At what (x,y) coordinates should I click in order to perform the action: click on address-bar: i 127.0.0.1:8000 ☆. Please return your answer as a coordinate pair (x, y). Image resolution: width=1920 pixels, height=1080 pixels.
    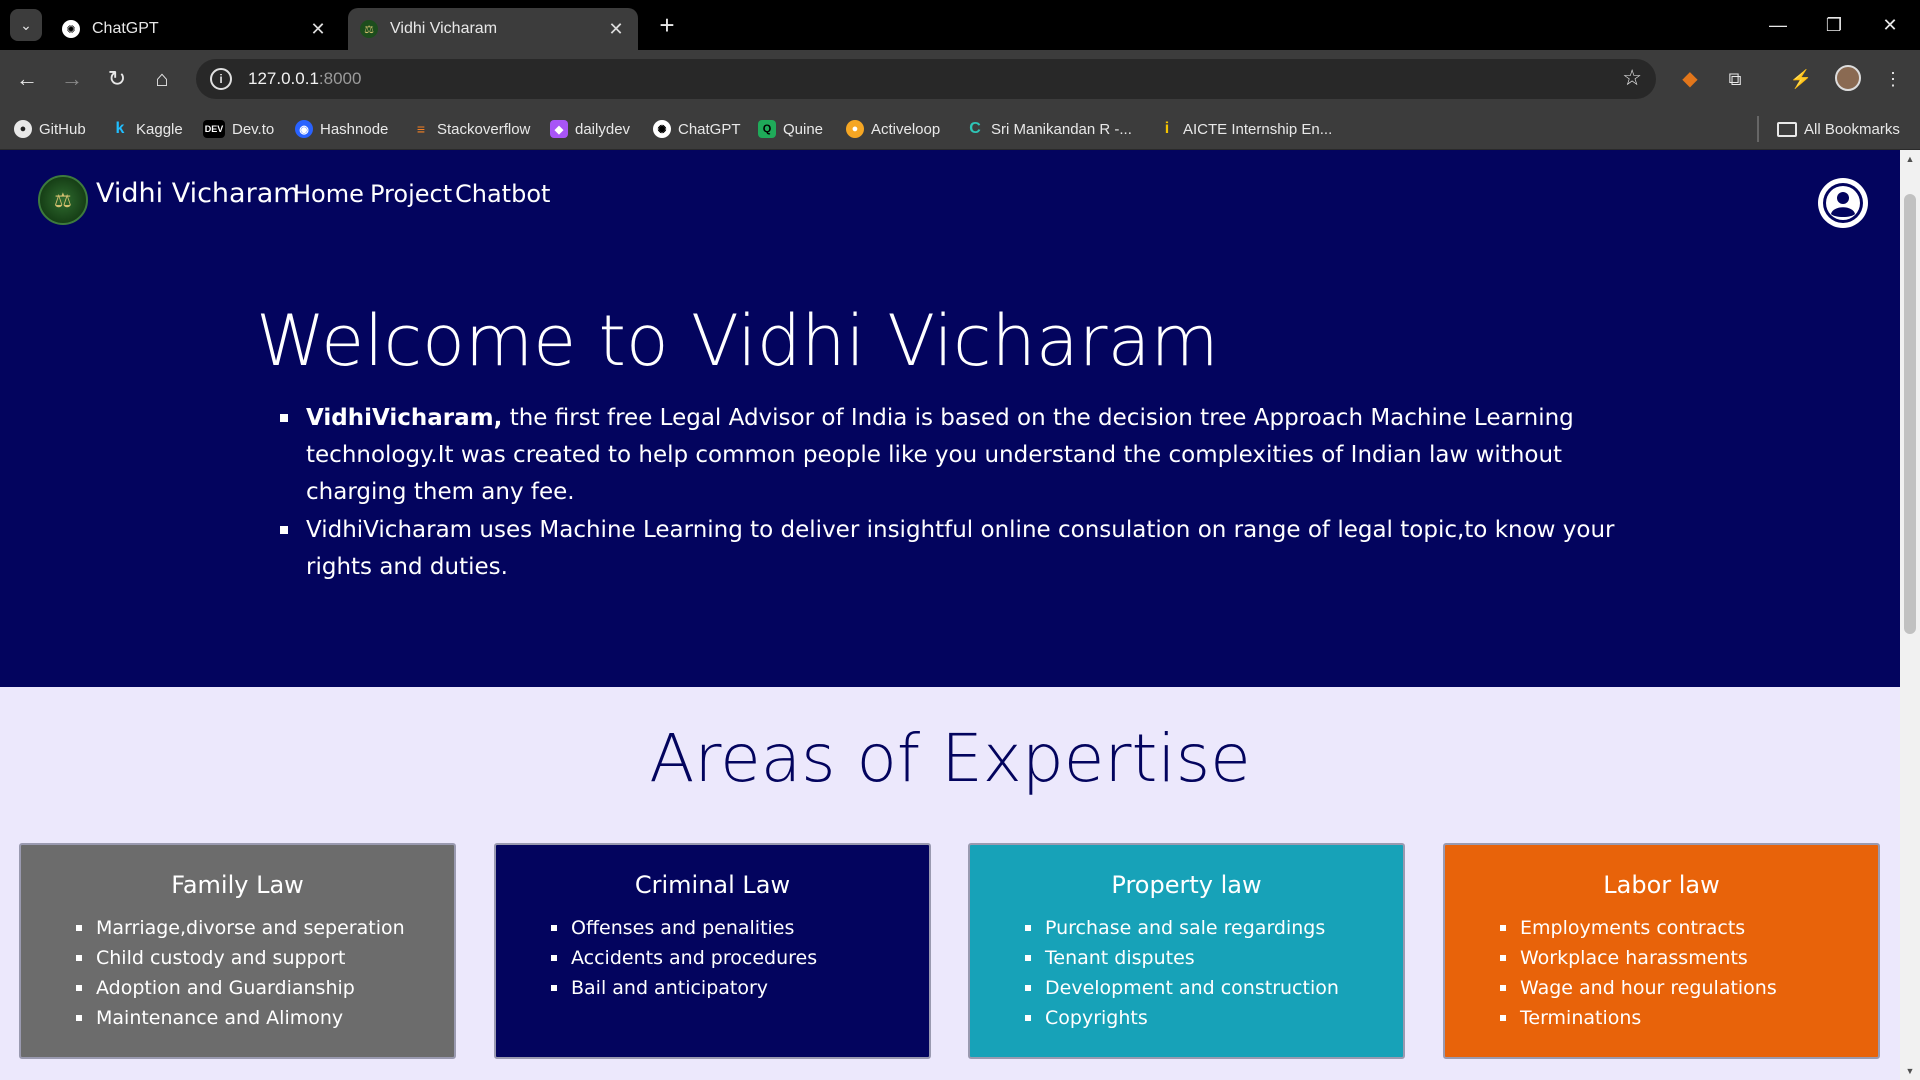
    Looking at the image, I should click on (926, 79).